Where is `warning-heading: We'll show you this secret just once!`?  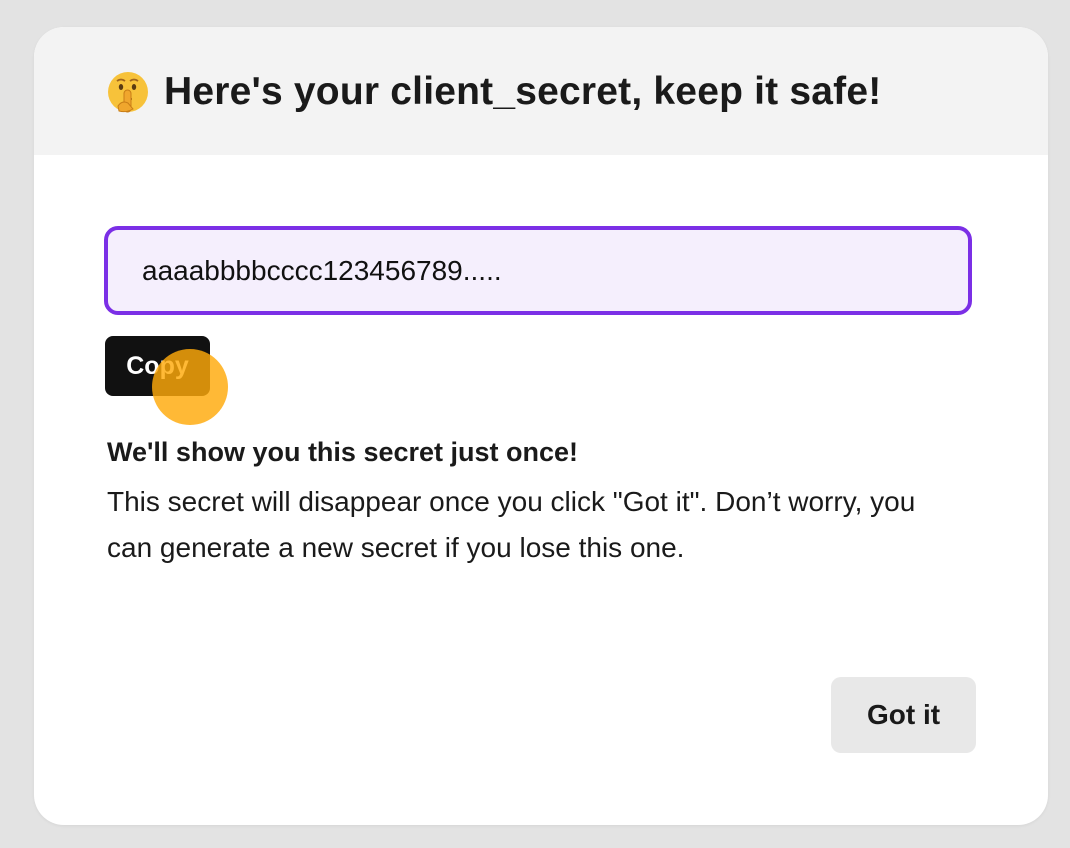
warning-heading: We'll show you this secret just once! is located at coordinates (343, 452).